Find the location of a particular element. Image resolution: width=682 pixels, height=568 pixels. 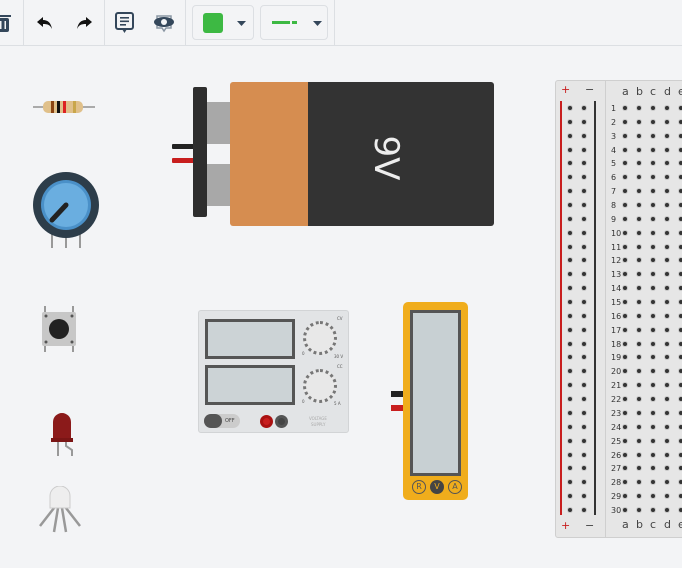

notes-button is located at coordinates (125, 23).